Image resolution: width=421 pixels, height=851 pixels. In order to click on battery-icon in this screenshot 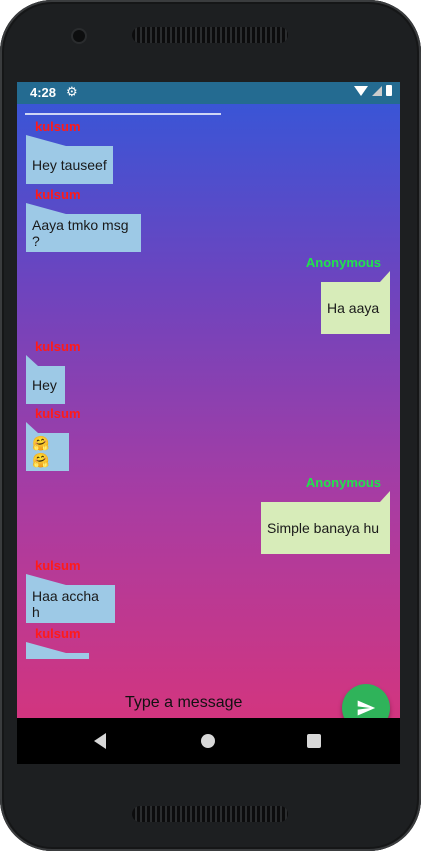, I will do `click(389, 90)`.